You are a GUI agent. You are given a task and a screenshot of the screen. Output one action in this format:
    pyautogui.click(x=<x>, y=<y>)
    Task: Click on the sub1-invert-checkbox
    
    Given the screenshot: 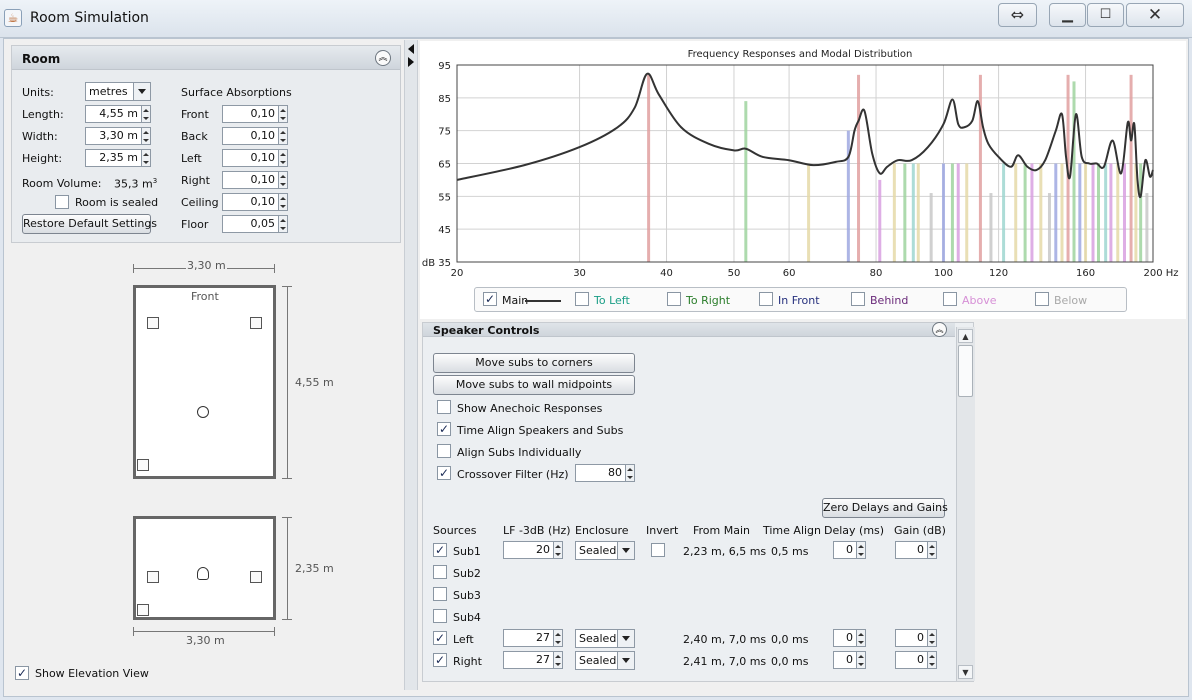 What is the action you would take?
    pyautogui.click(x=658, y=550)
    